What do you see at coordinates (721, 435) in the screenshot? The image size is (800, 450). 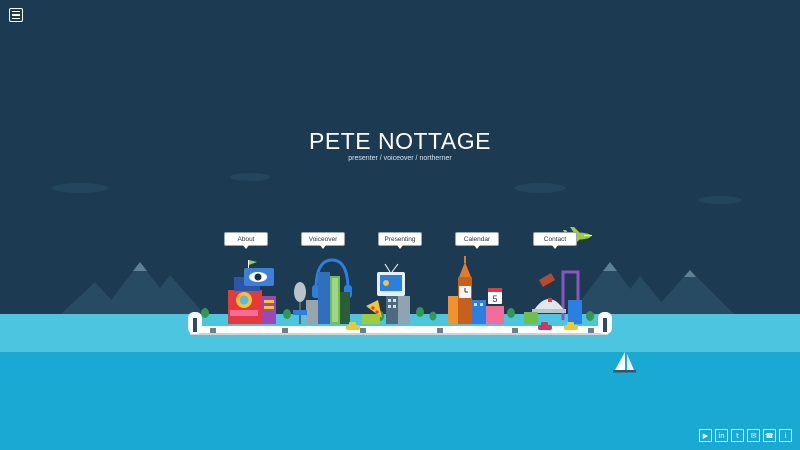 I see `linkedin-icon: in` at bounding box center [721, 435].